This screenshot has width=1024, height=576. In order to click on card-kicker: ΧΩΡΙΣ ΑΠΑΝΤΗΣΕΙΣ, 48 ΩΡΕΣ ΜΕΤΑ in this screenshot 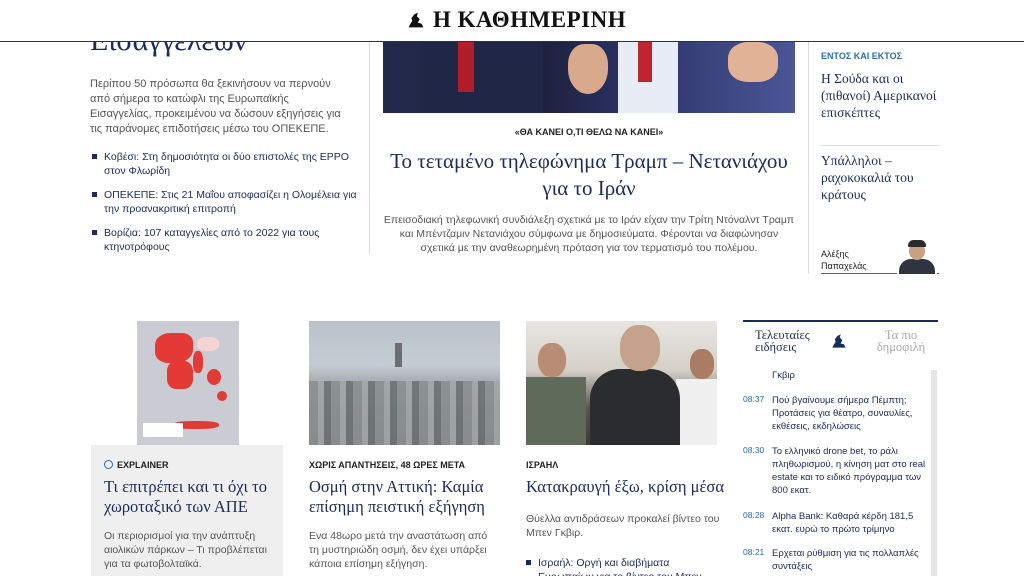, I will do `click(387, 465)`.